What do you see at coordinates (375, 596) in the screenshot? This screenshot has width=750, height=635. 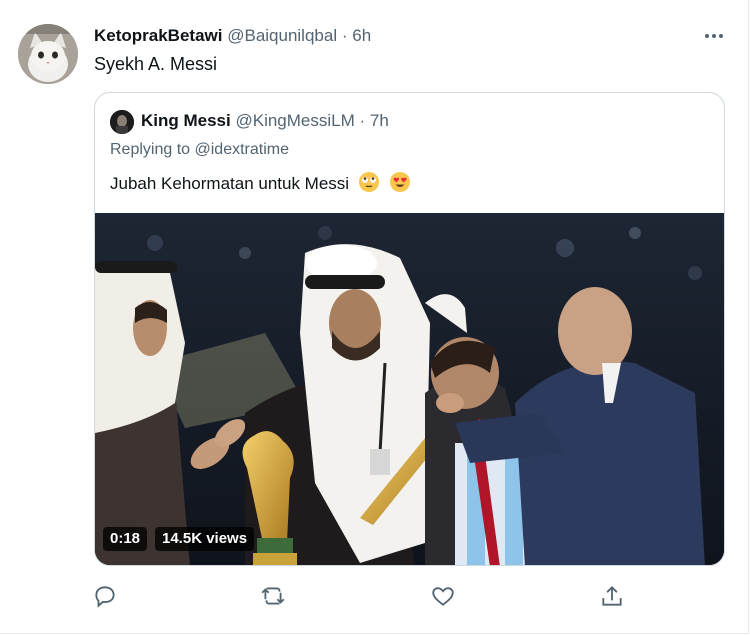 I see `action-bar` at bounding box center [375, 596].